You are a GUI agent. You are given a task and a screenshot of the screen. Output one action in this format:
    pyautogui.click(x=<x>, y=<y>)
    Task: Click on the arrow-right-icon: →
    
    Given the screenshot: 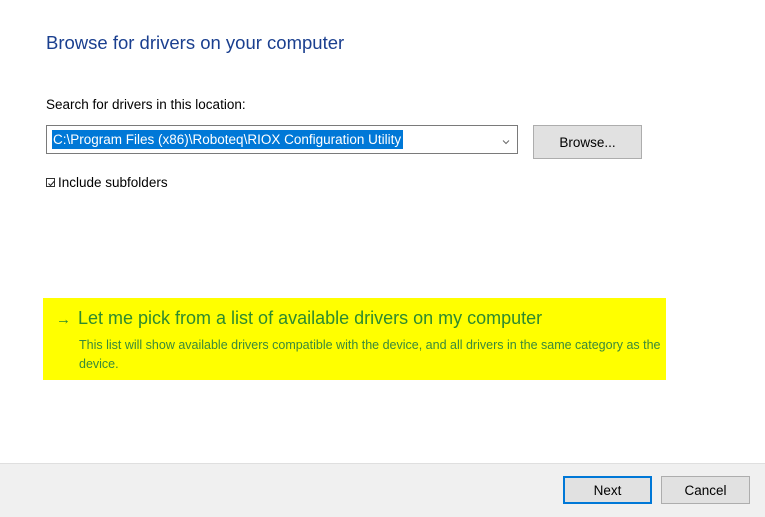 What is the action you would take?
    pyautogui.click(x=63, y=319)
    